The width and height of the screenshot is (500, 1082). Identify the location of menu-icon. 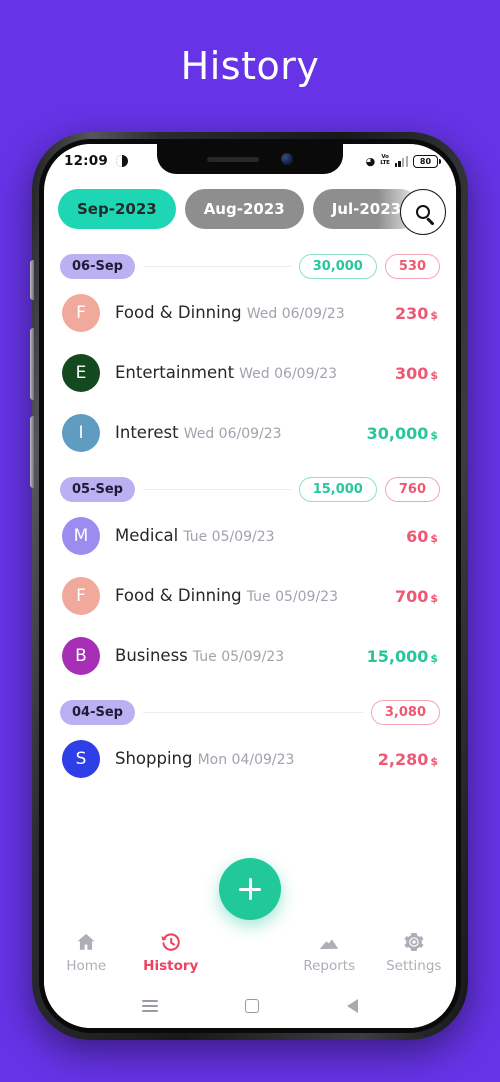
(149, 1006).